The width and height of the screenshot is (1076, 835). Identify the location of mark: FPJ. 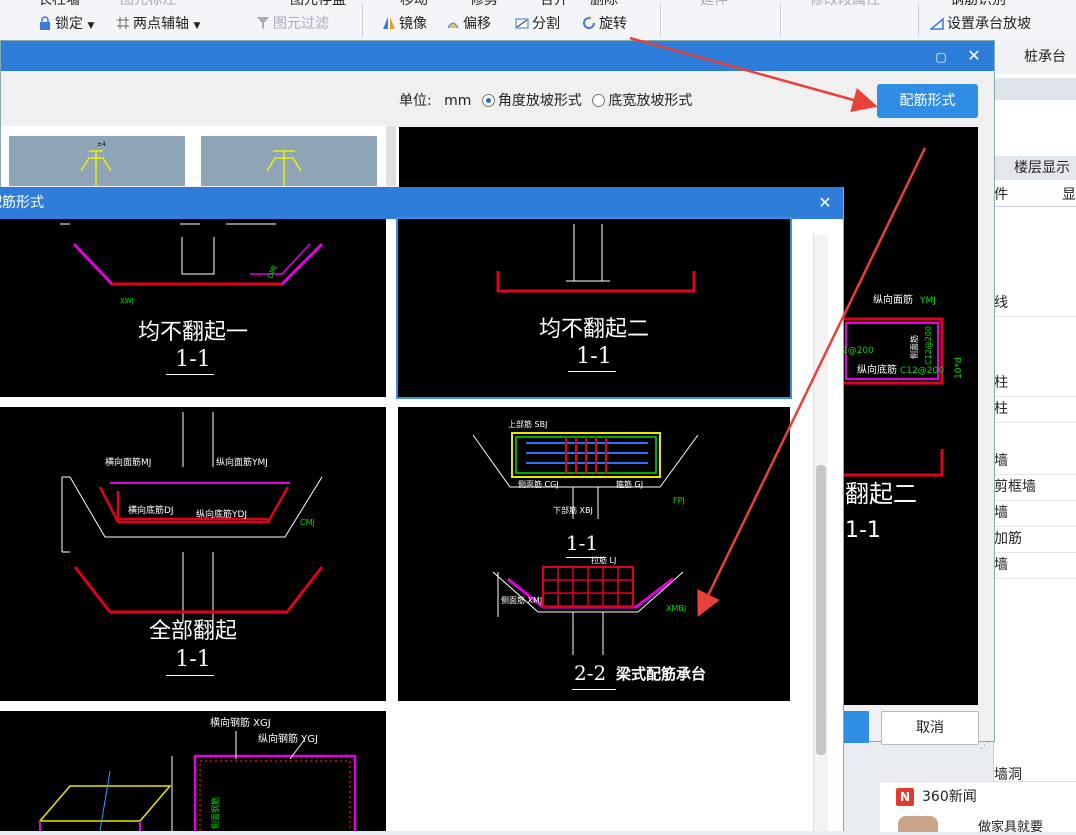
(679, 500).